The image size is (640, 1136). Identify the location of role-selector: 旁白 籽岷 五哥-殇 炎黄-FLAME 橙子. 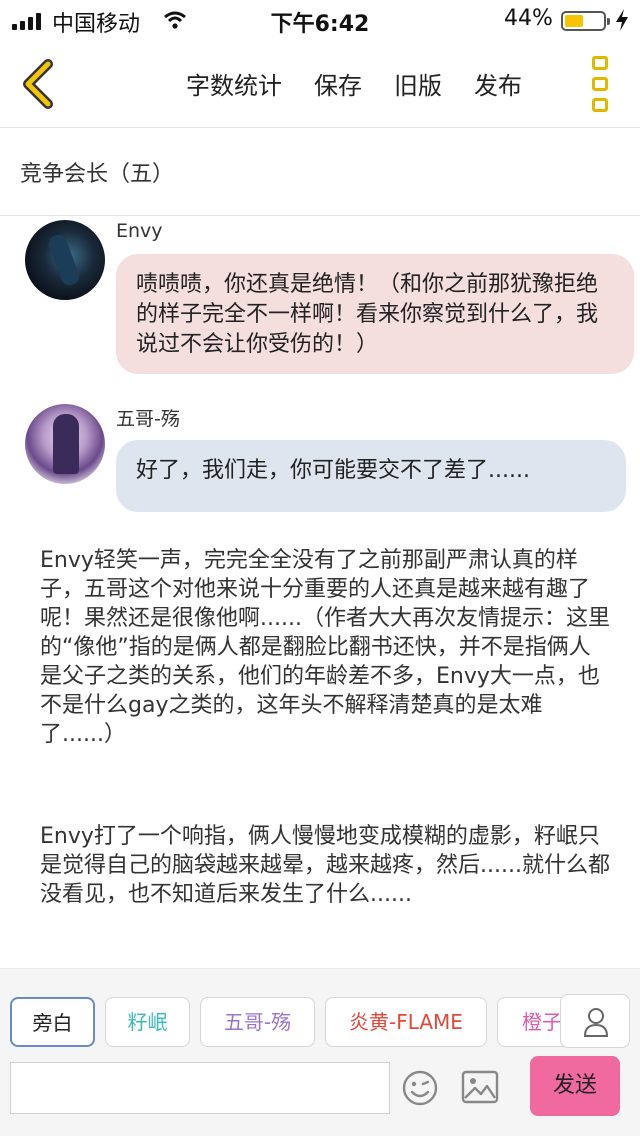
(325, 1023).